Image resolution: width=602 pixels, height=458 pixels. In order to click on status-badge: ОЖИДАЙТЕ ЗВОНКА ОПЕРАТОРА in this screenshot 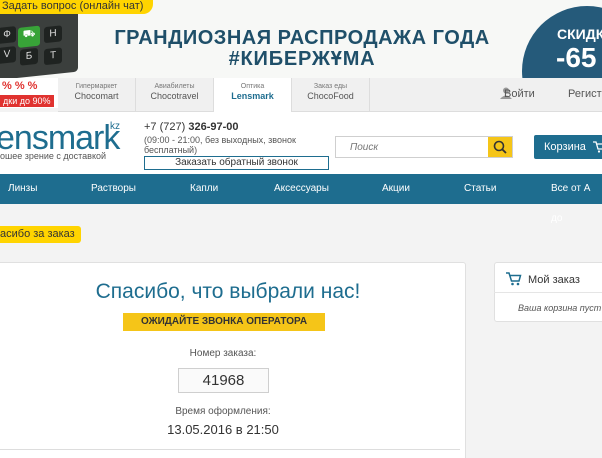, I will do `click(224, 322)`.